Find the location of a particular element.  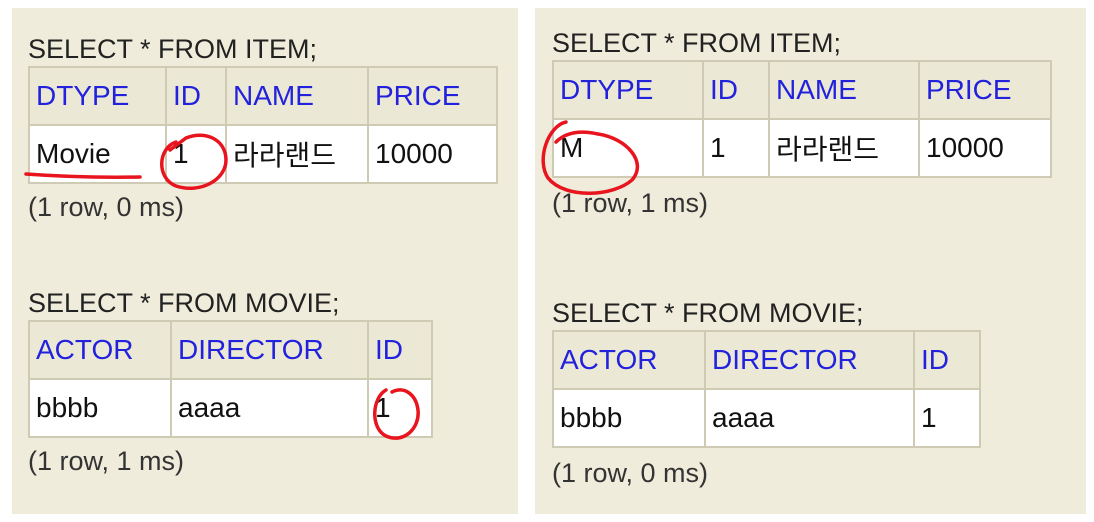

table-row: Movie 1 라라랜드 10000 is located at coordinates (263, 154).